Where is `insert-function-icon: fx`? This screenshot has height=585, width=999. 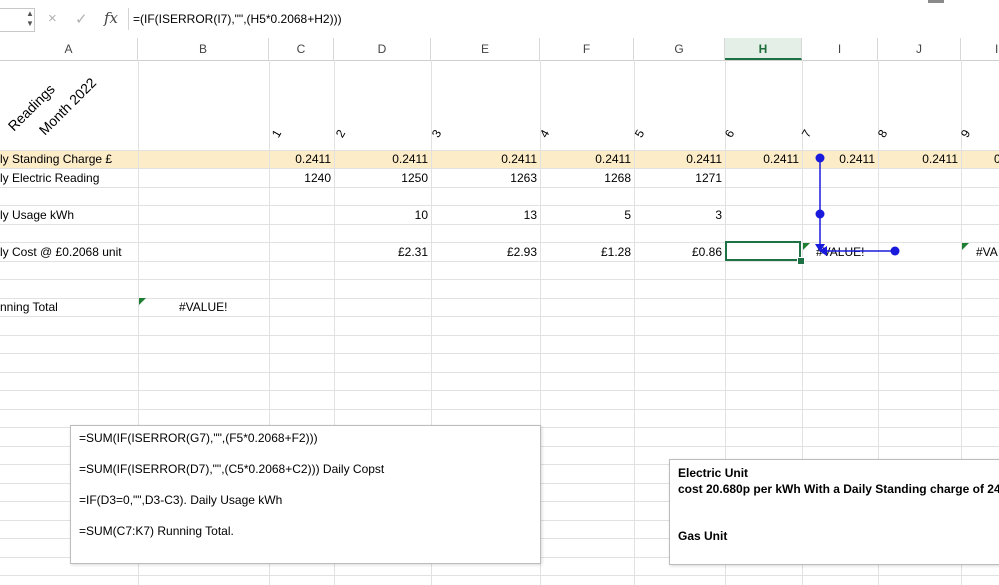 insert-function-icon: fx is located at coordinates (111, 18).